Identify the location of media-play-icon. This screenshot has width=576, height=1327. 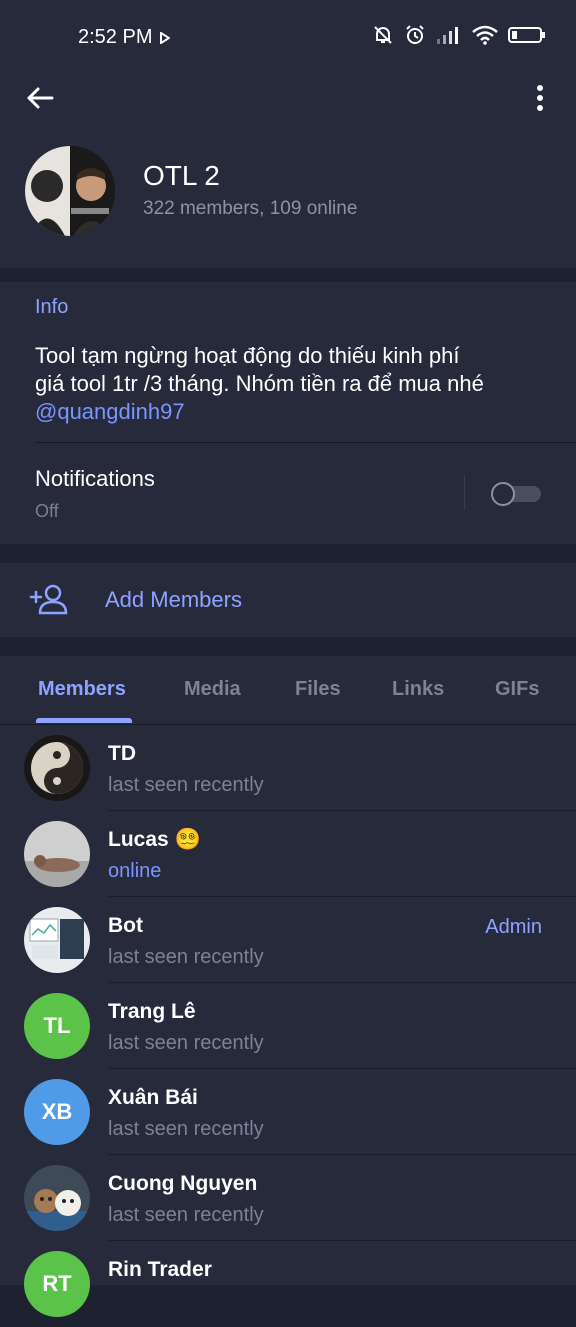
(165, 40).